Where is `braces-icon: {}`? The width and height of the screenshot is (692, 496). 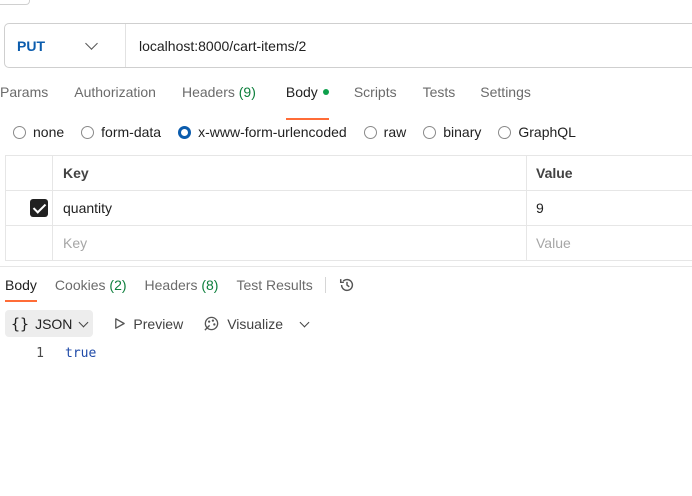 braces-icon: {} is located at coordinates (20, 323).